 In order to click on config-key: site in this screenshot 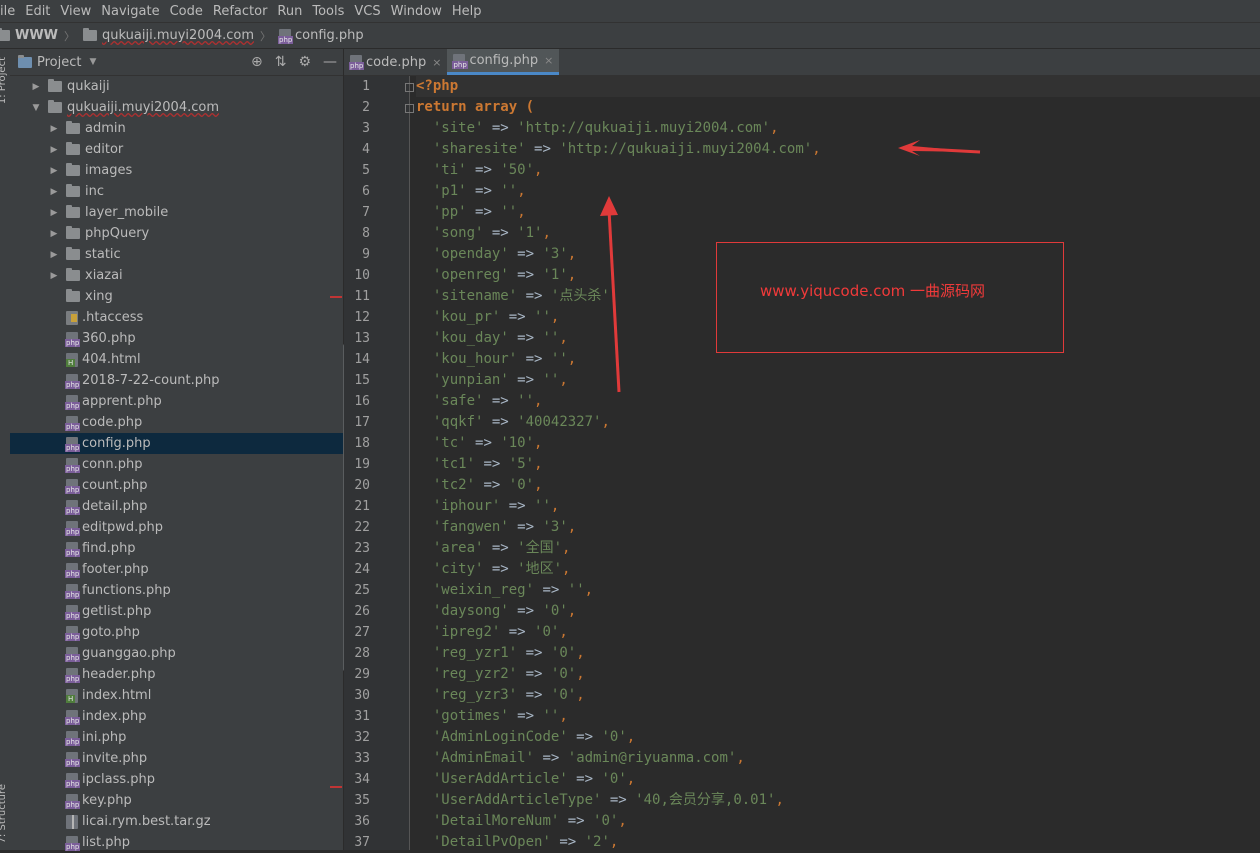, I will do `click(458, 128)`.